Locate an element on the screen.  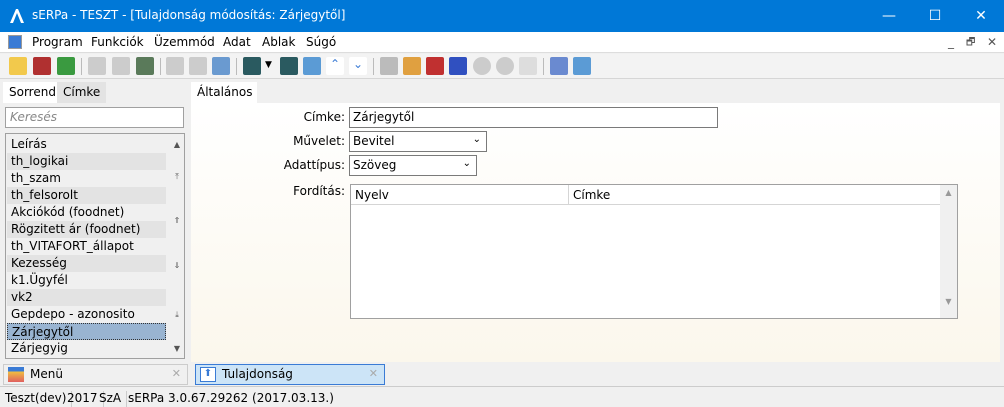
menu-adat: Adat is located at coordinates (237, 42).